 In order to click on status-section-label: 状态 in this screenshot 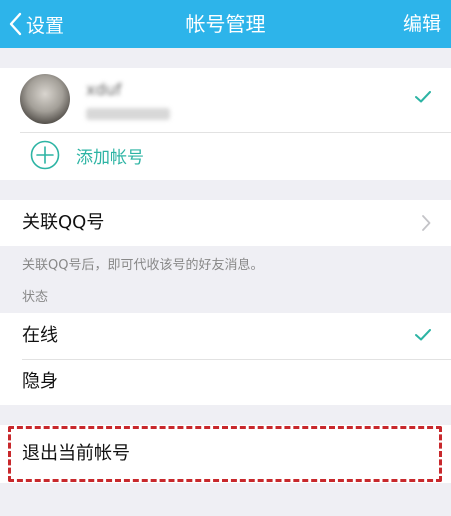, I will do `click(35, 297)`.